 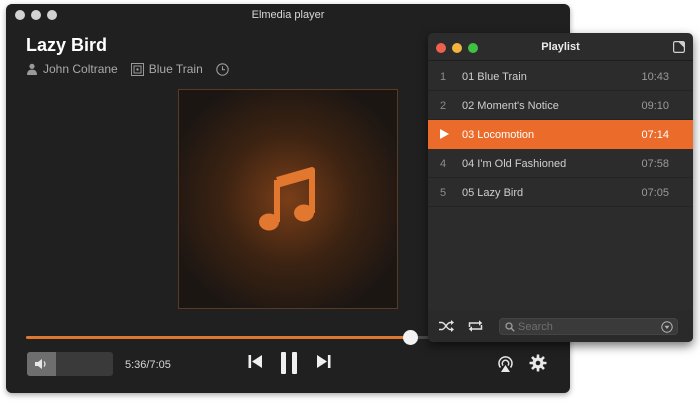 What do you see at coordinates (446, 326) in the screenshot?
I see `shuffle-icon` at bounding box center [446, 326].